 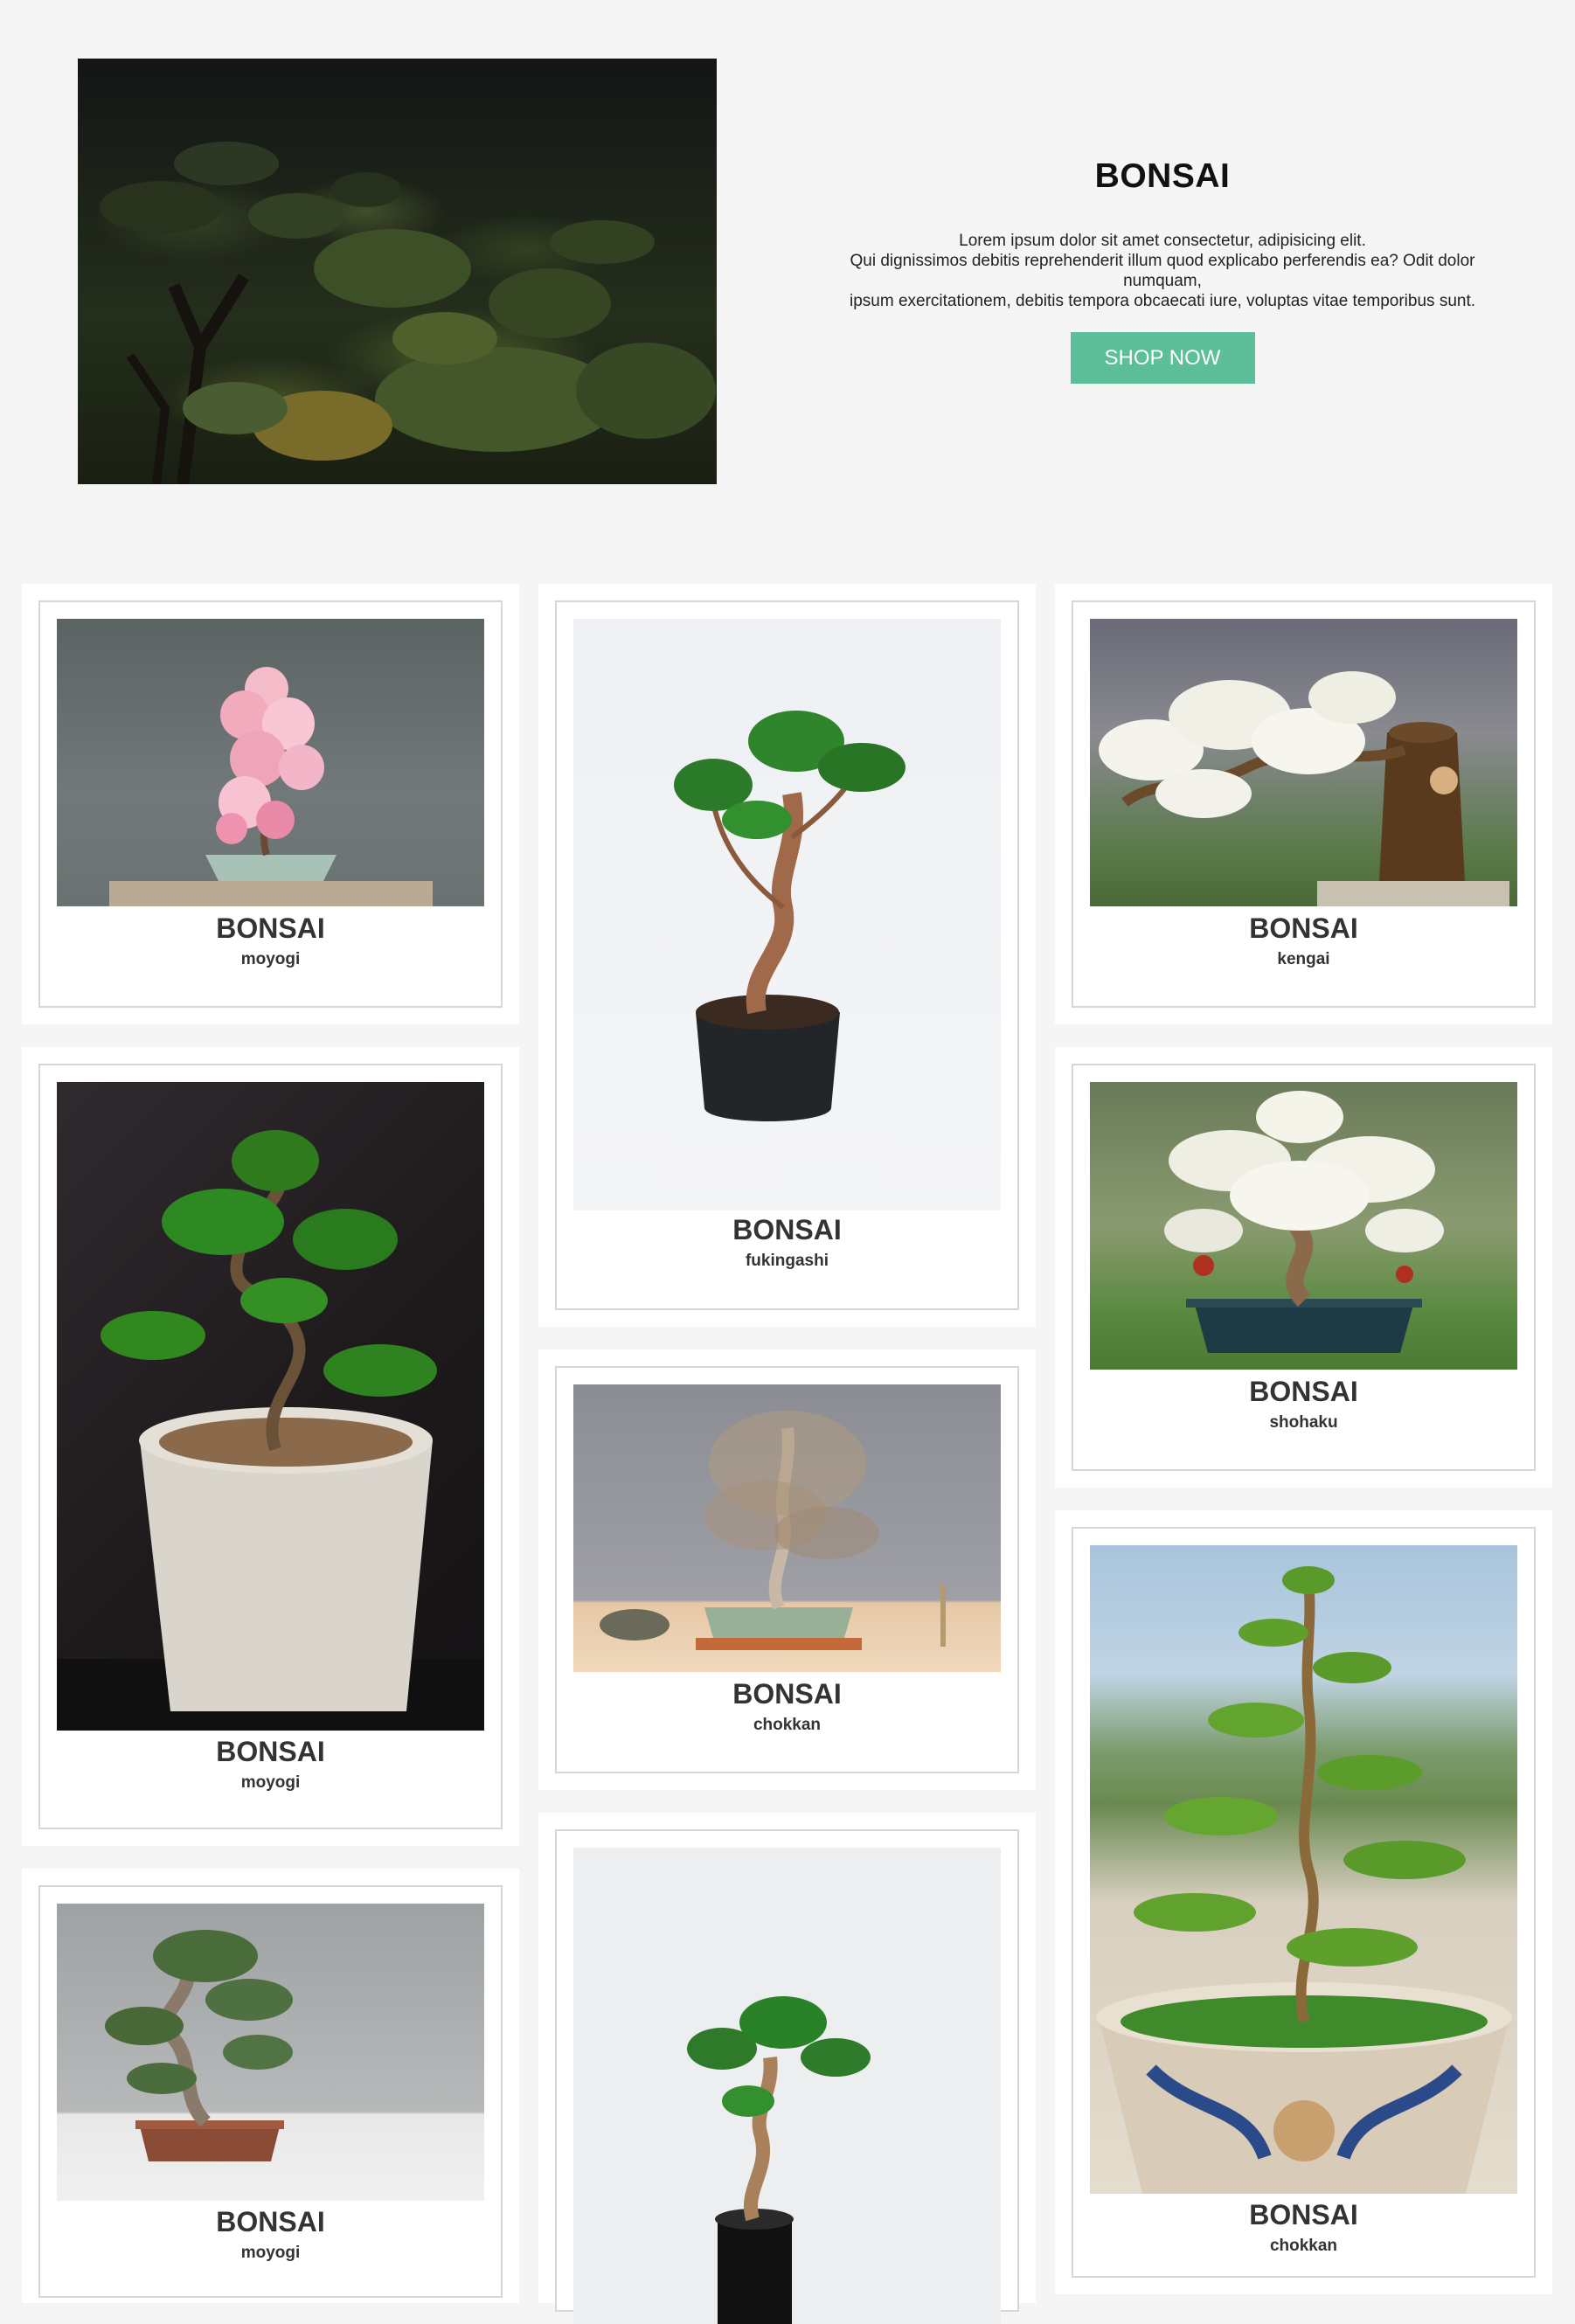 What do you see at coordinates (1303, 959) in the screenshot?
I see `product-card-style: kengai` at bounding box center [1303, 959].